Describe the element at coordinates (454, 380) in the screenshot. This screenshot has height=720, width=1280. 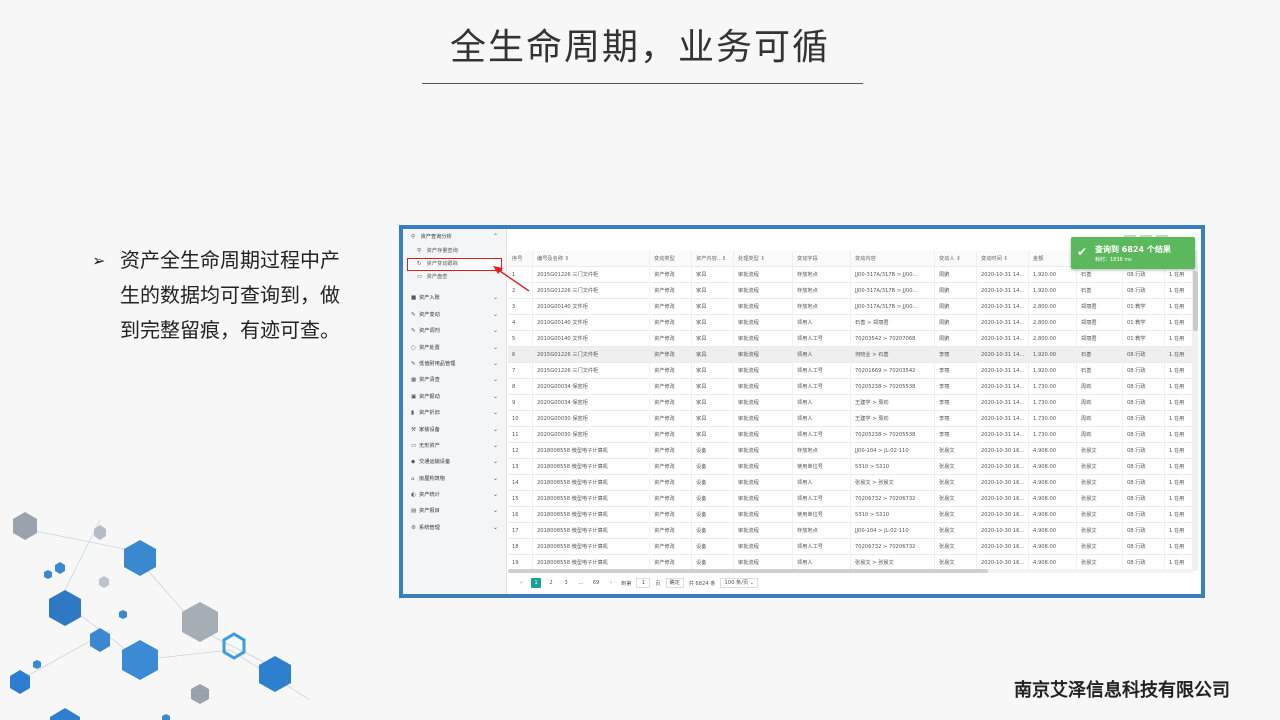
I see `sidebar-item: ▦ 资产清查 ⌄` at that location.